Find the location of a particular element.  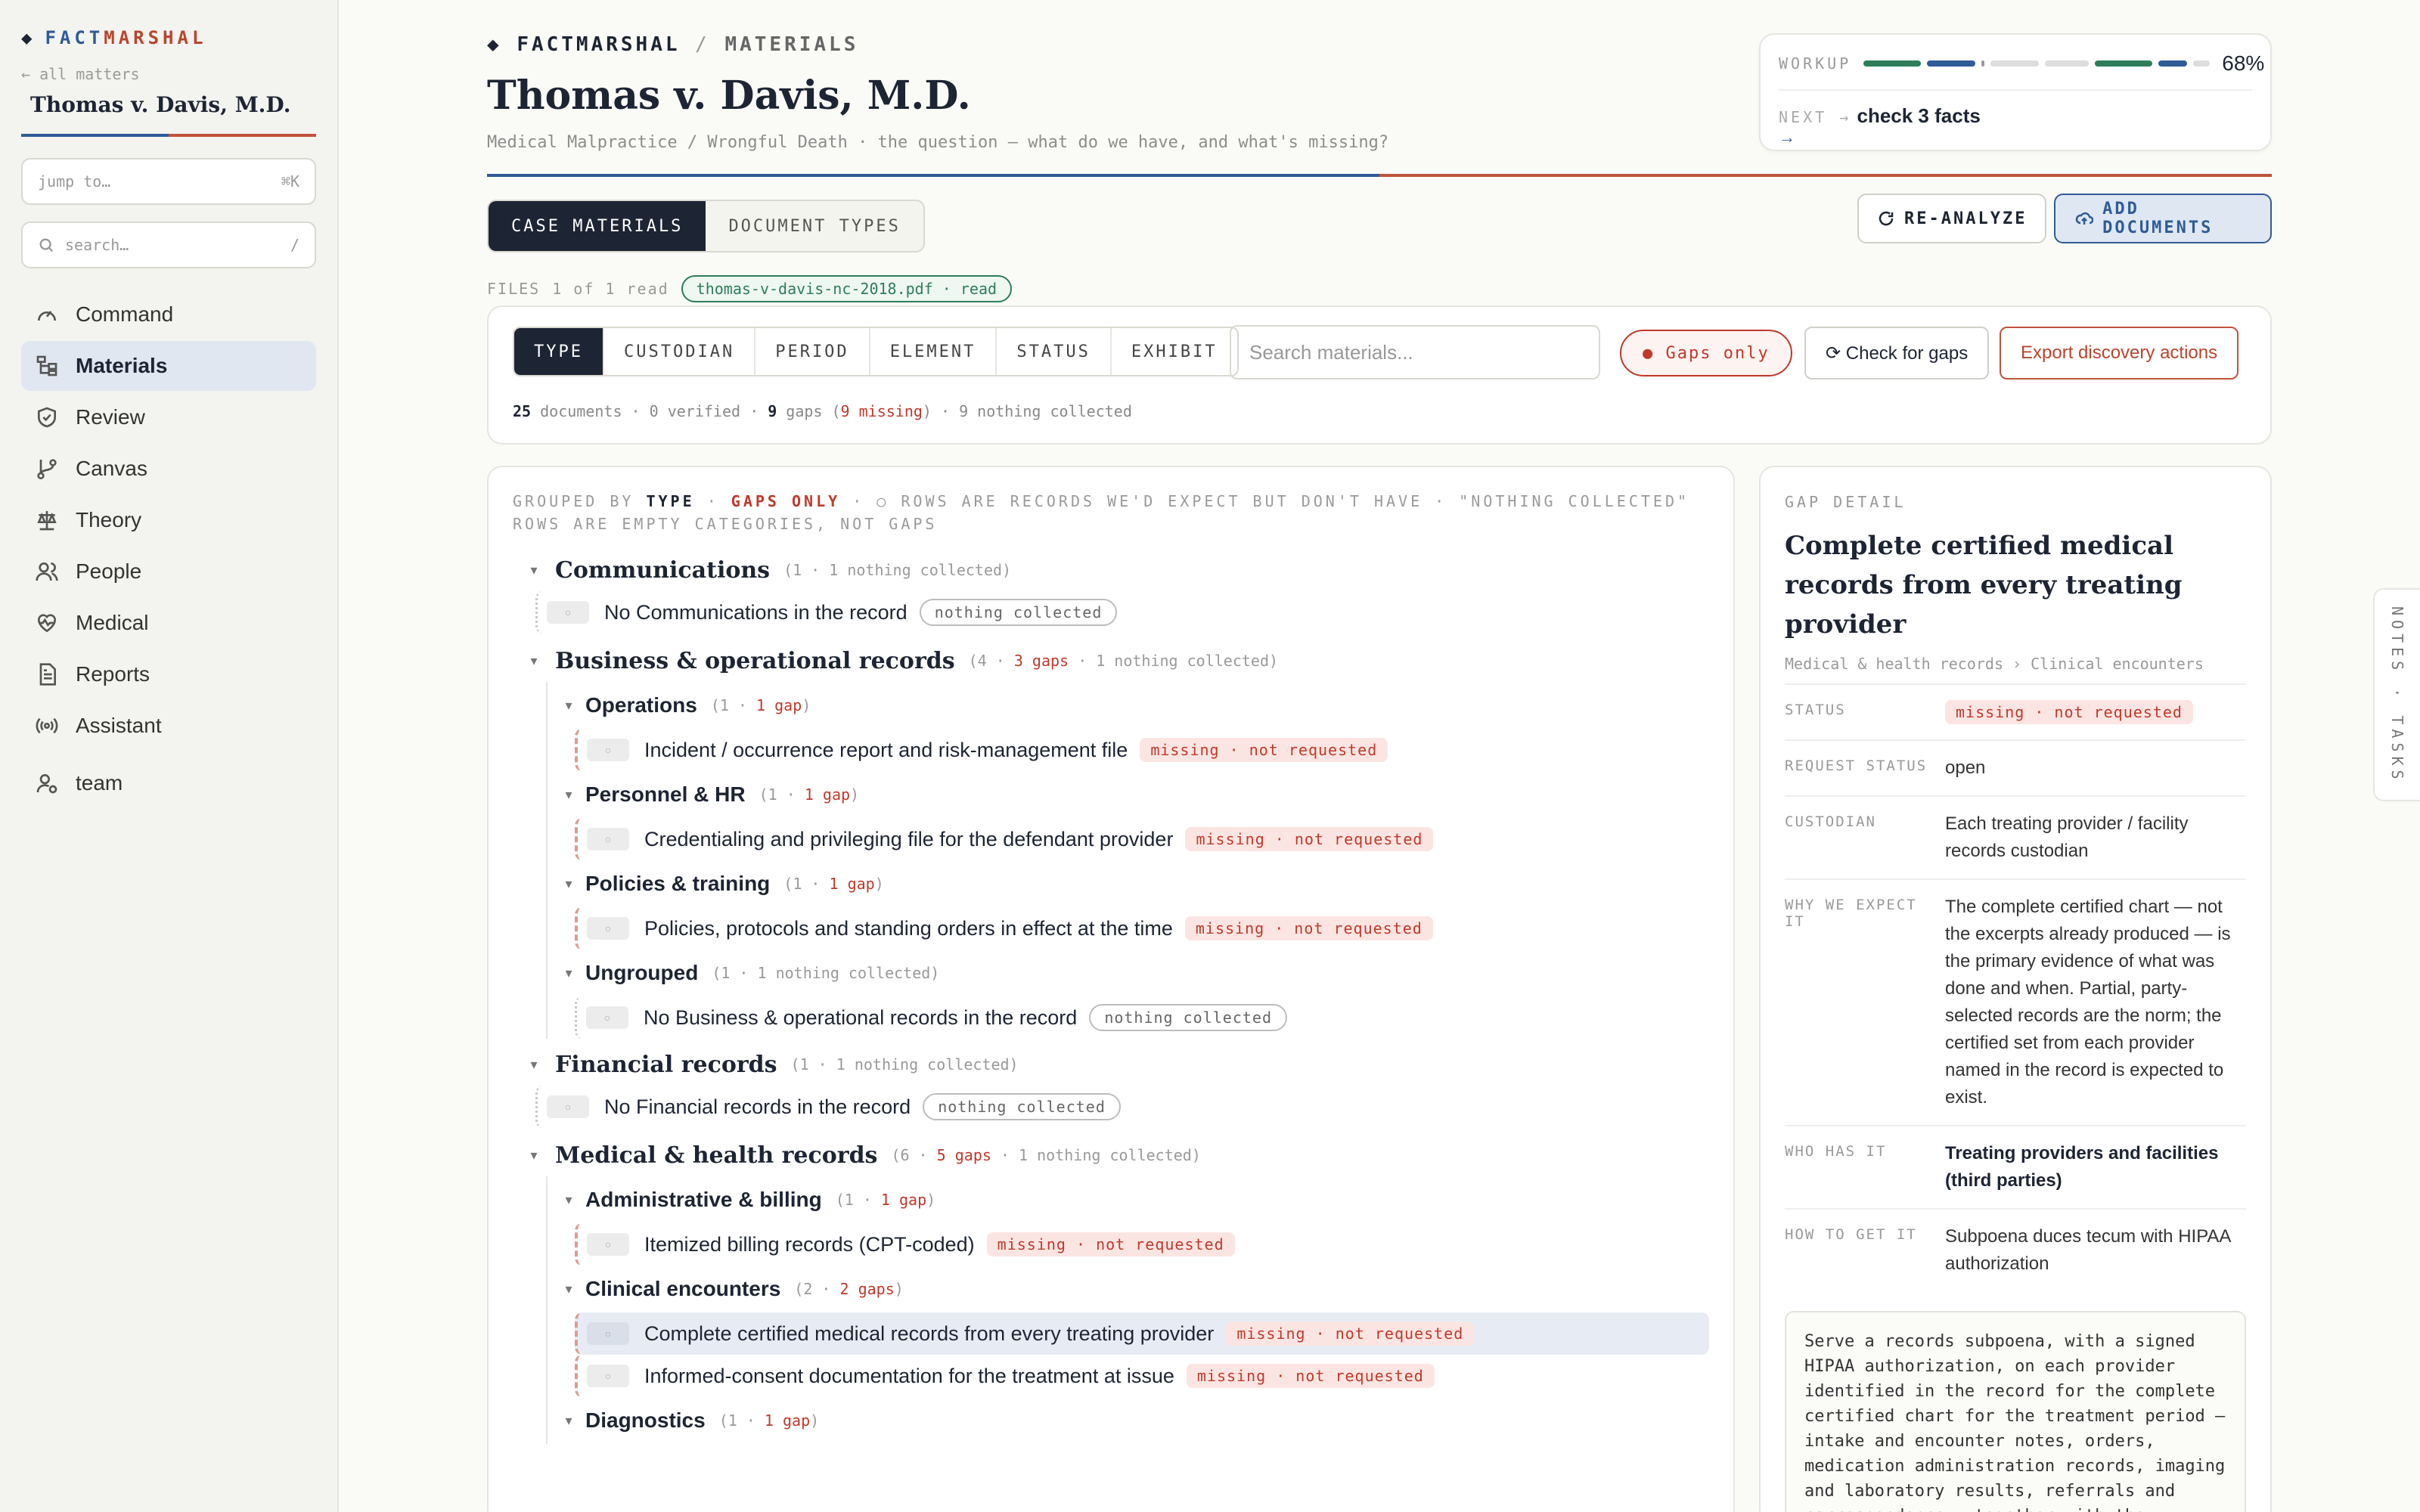

group-status: STATUS is located at coordinates (1054, 351).